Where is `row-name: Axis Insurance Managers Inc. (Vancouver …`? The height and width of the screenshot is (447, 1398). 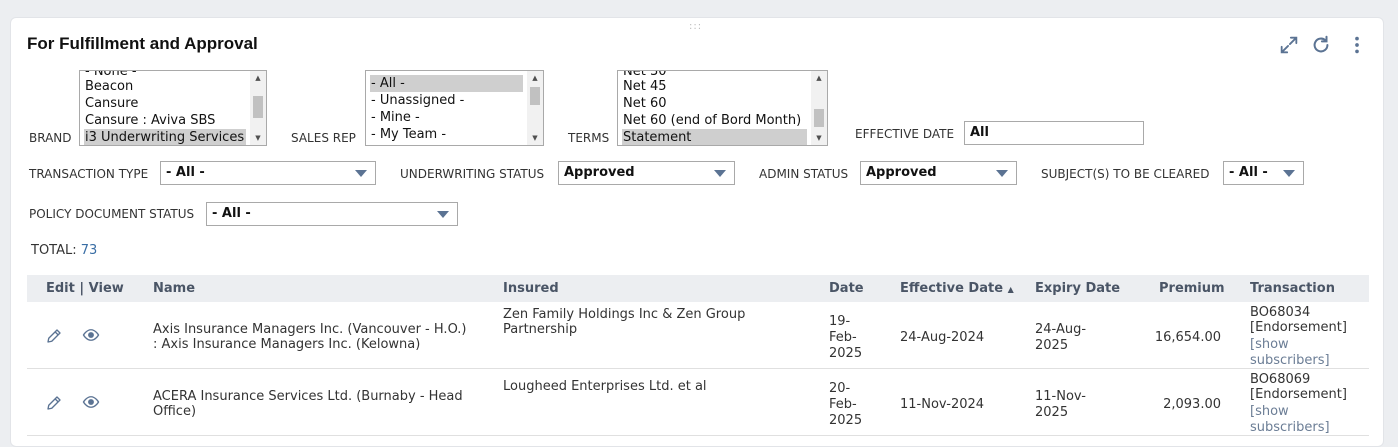
row-name: Axis Insurance Managers Inc. (Vancouver … is located at coordinates (310, 337).